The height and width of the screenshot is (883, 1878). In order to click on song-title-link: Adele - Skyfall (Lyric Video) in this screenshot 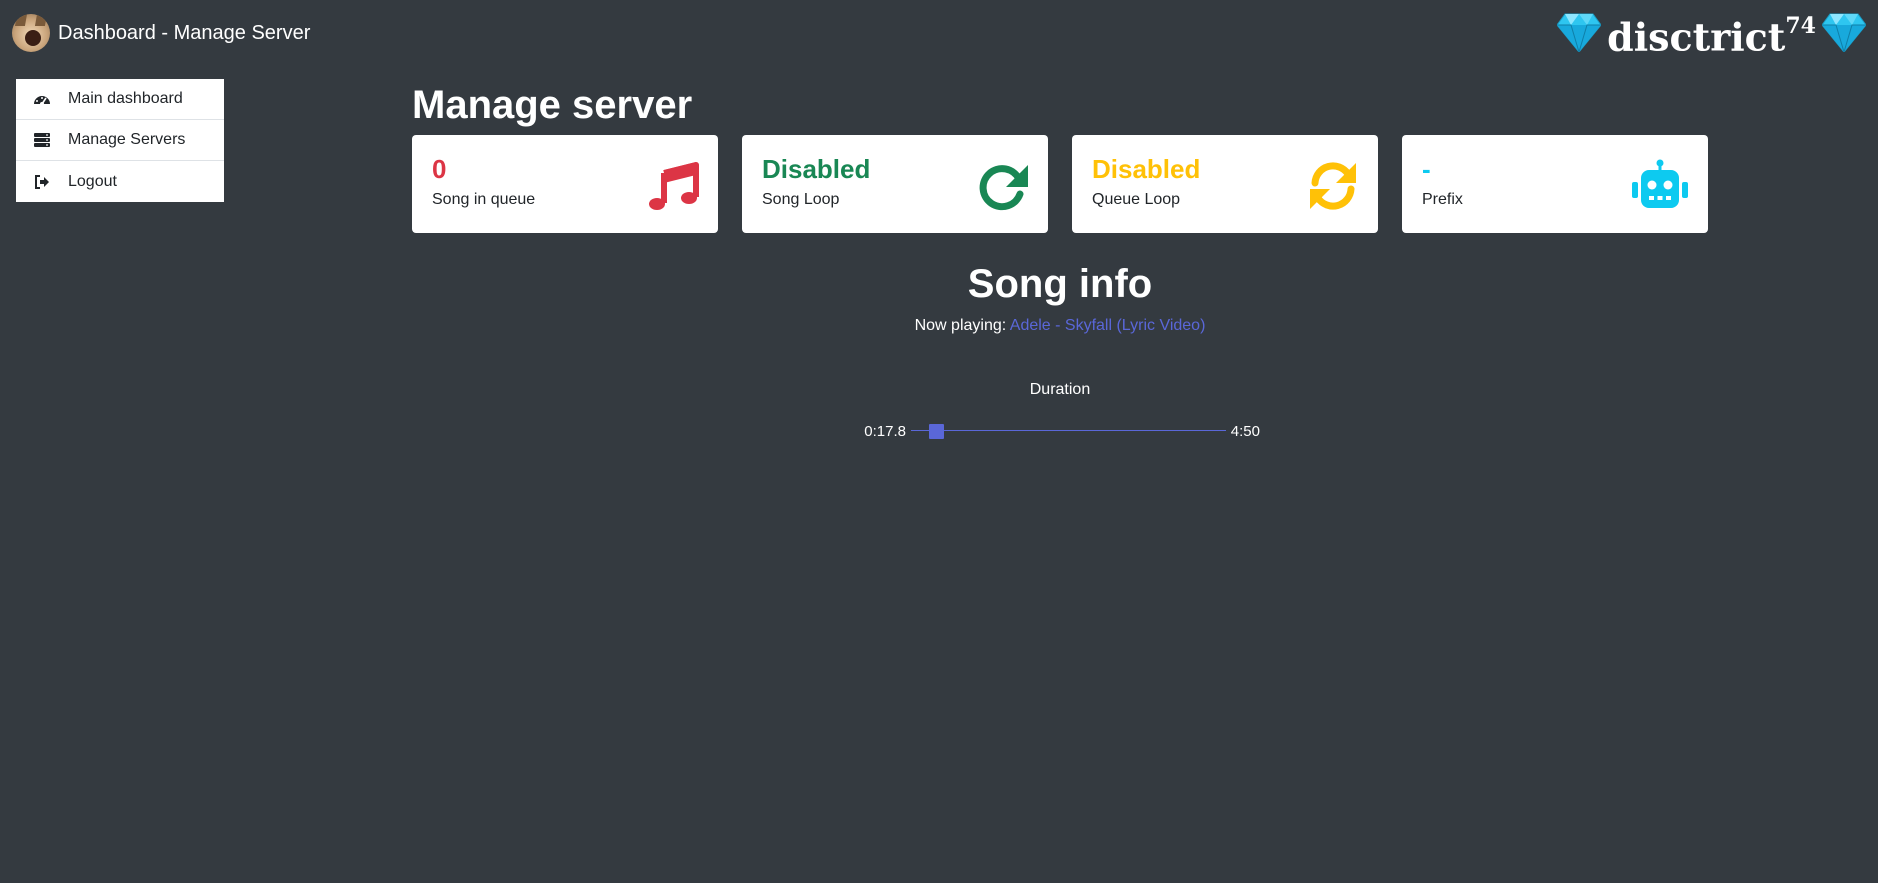, I will do `click(1108, 325)`.